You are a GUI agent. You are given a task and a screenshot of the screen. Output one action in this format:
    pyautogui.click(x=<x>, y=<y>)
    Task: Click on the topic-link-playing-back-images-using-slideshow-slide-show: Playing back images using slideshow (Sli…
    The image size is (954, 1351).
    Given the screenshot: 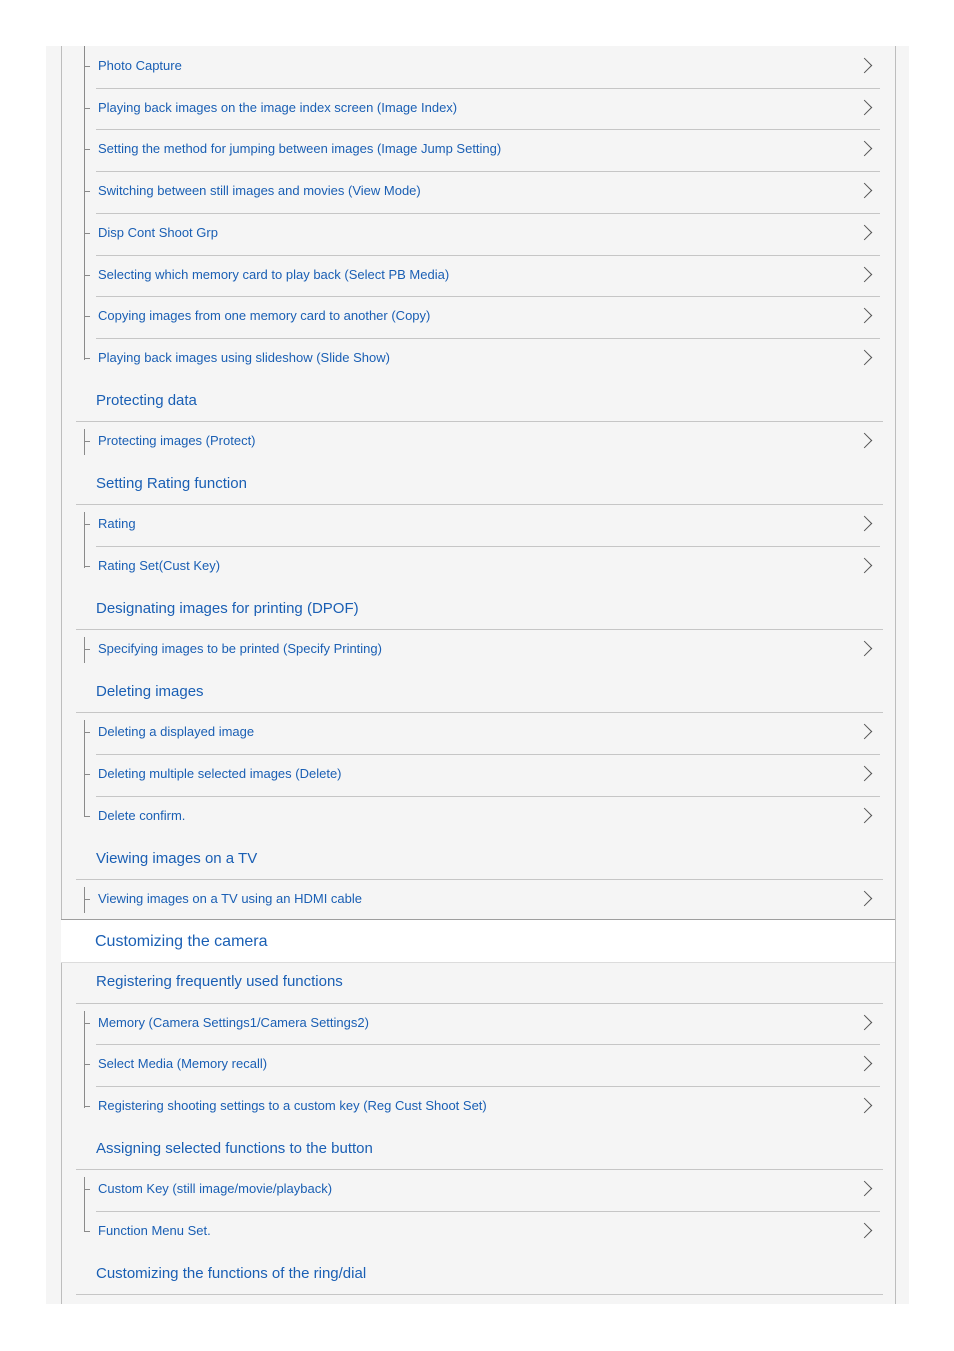 What is the action you would take?
    pyautogui.click(x=488, y=359)
    